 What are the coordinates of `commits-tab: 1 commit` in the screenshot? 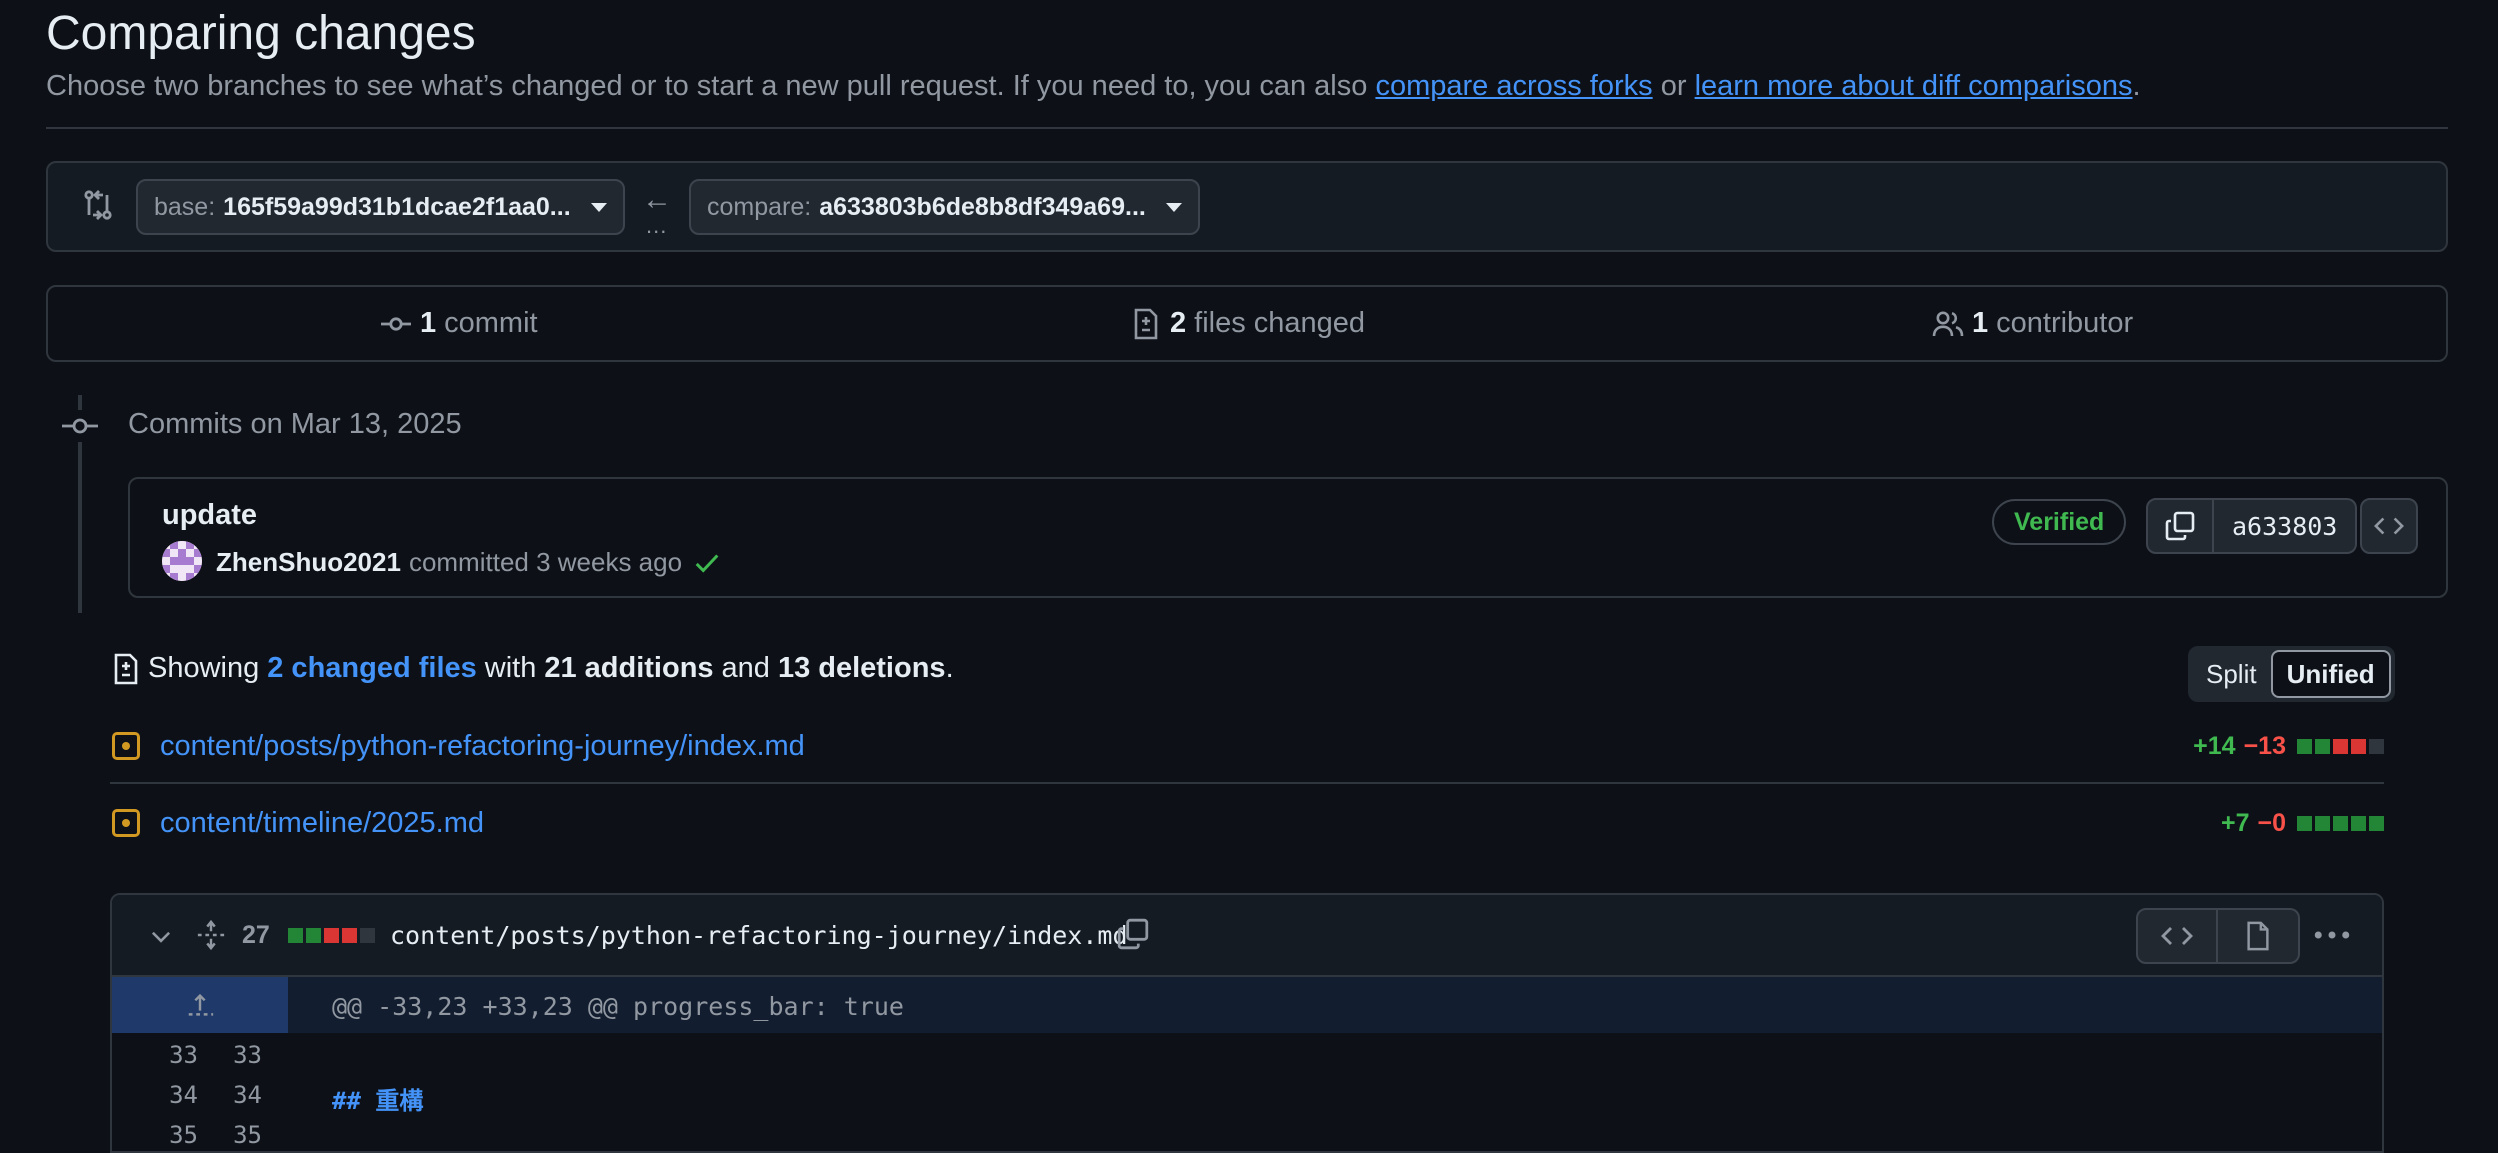 It's located at (459, 323).